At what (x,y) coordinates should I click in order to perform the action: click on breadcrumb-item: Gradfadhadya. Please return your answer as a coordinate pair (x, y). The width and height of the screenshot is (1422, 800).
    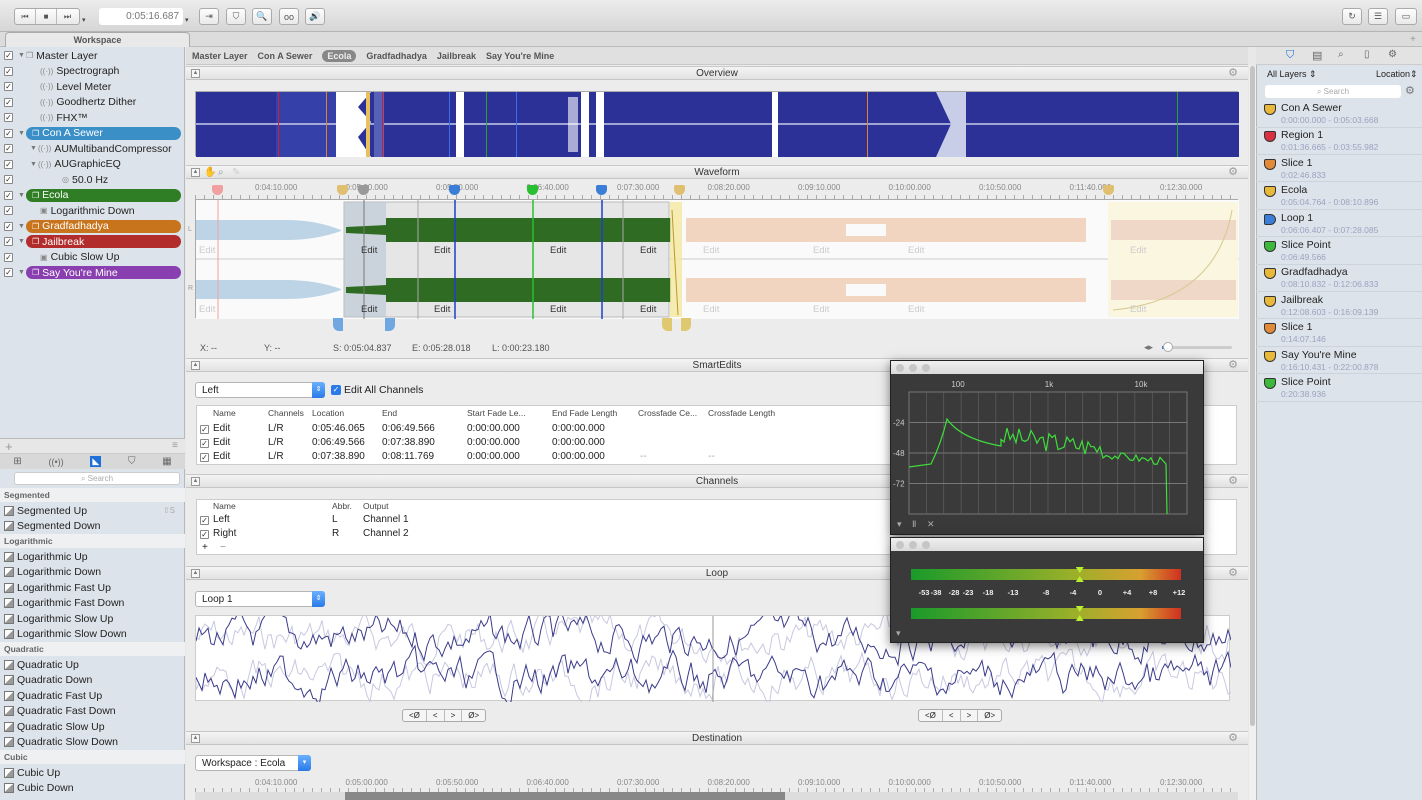
    Looking at the image, I should click on (396, 56).